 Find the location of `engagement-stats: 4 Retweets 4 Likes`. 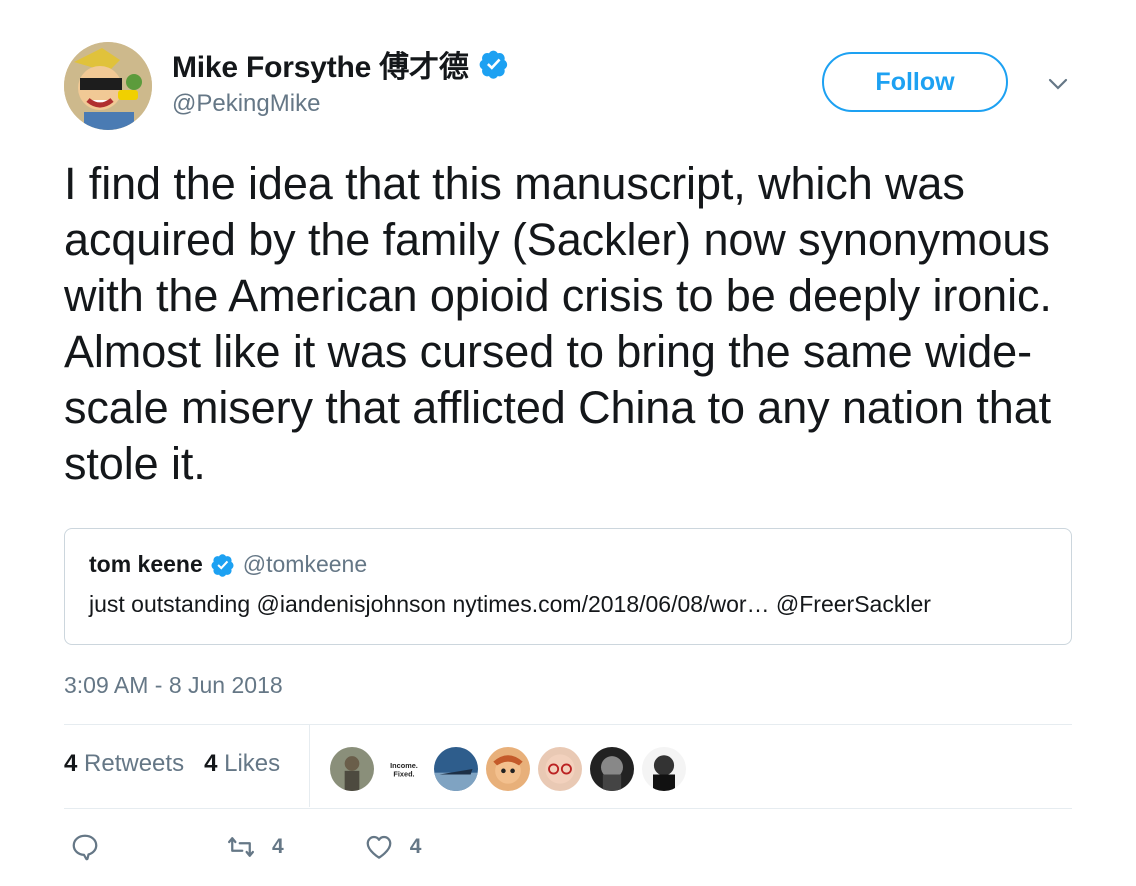

engagement-stats: 4 Retweets 4 Likes is located at coordinates (172, 764).